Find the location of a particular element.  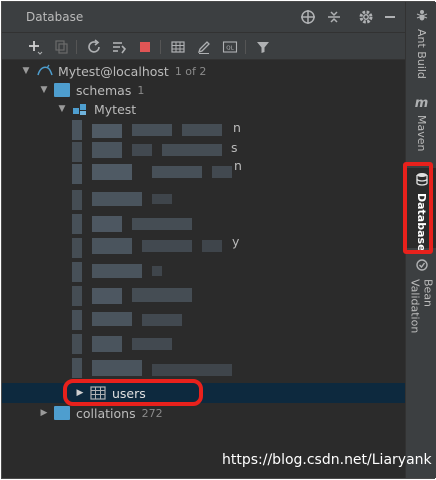

maven-icon: m is located at coordinates (421, 103).